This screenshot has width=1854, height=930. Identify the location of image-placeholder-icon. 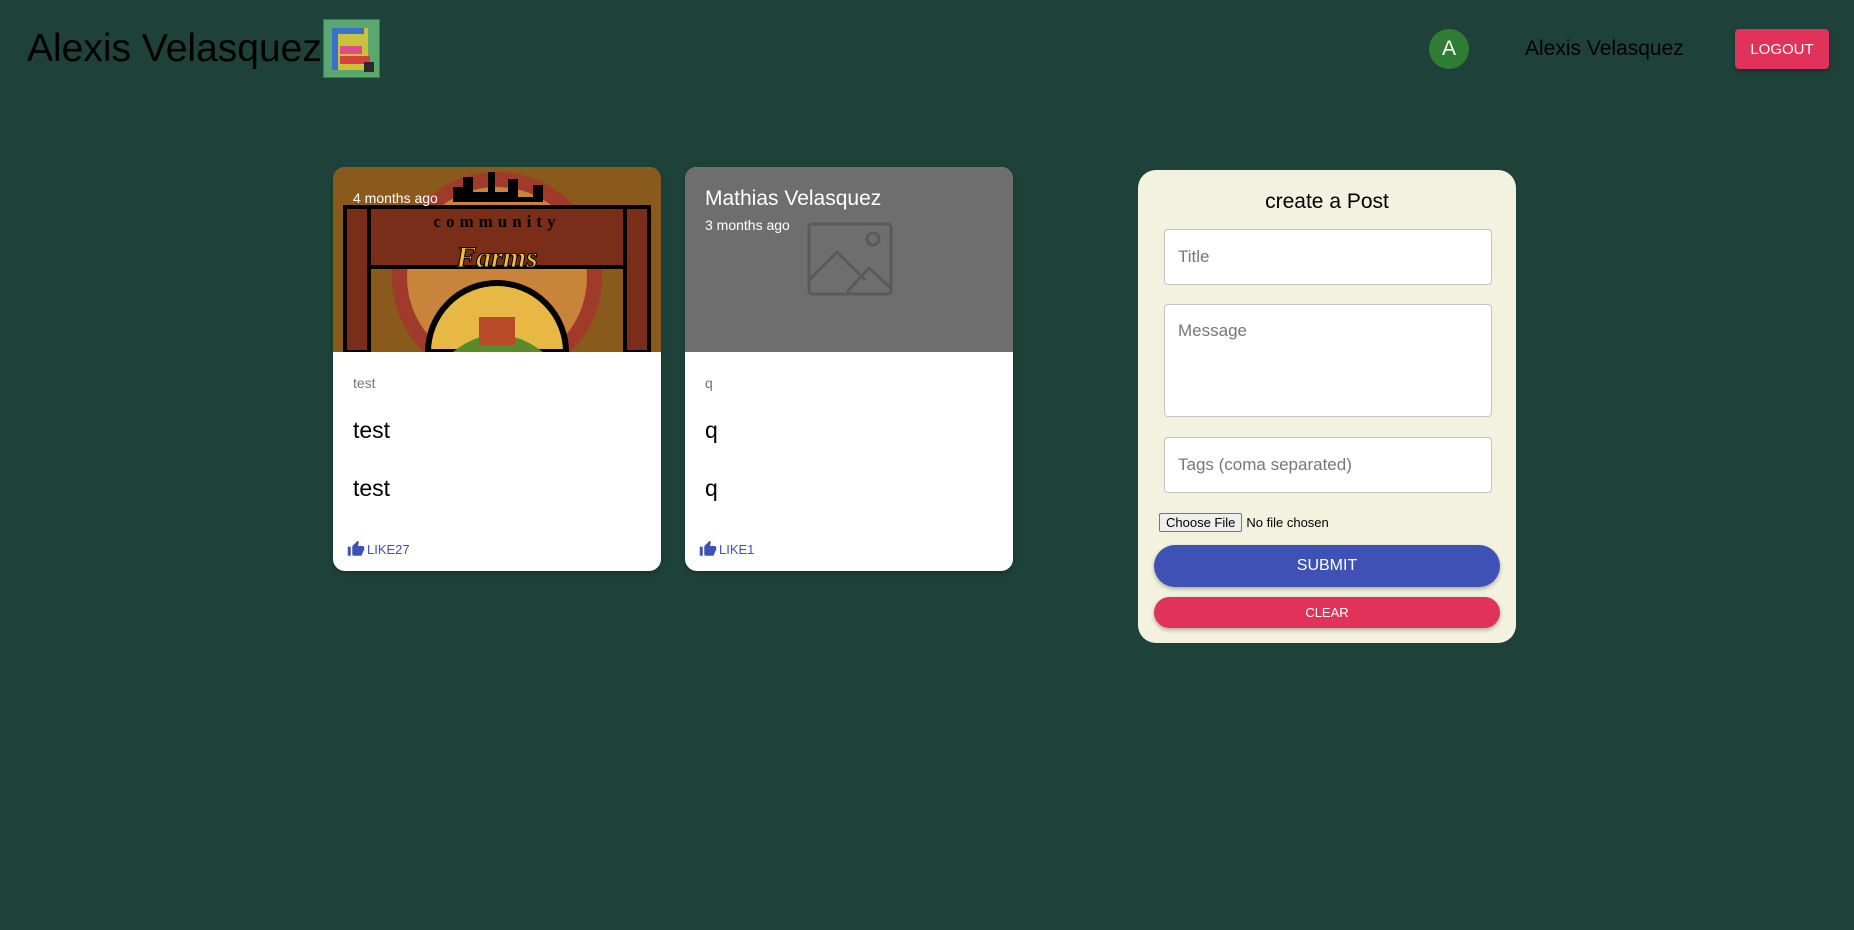
(850, 259).